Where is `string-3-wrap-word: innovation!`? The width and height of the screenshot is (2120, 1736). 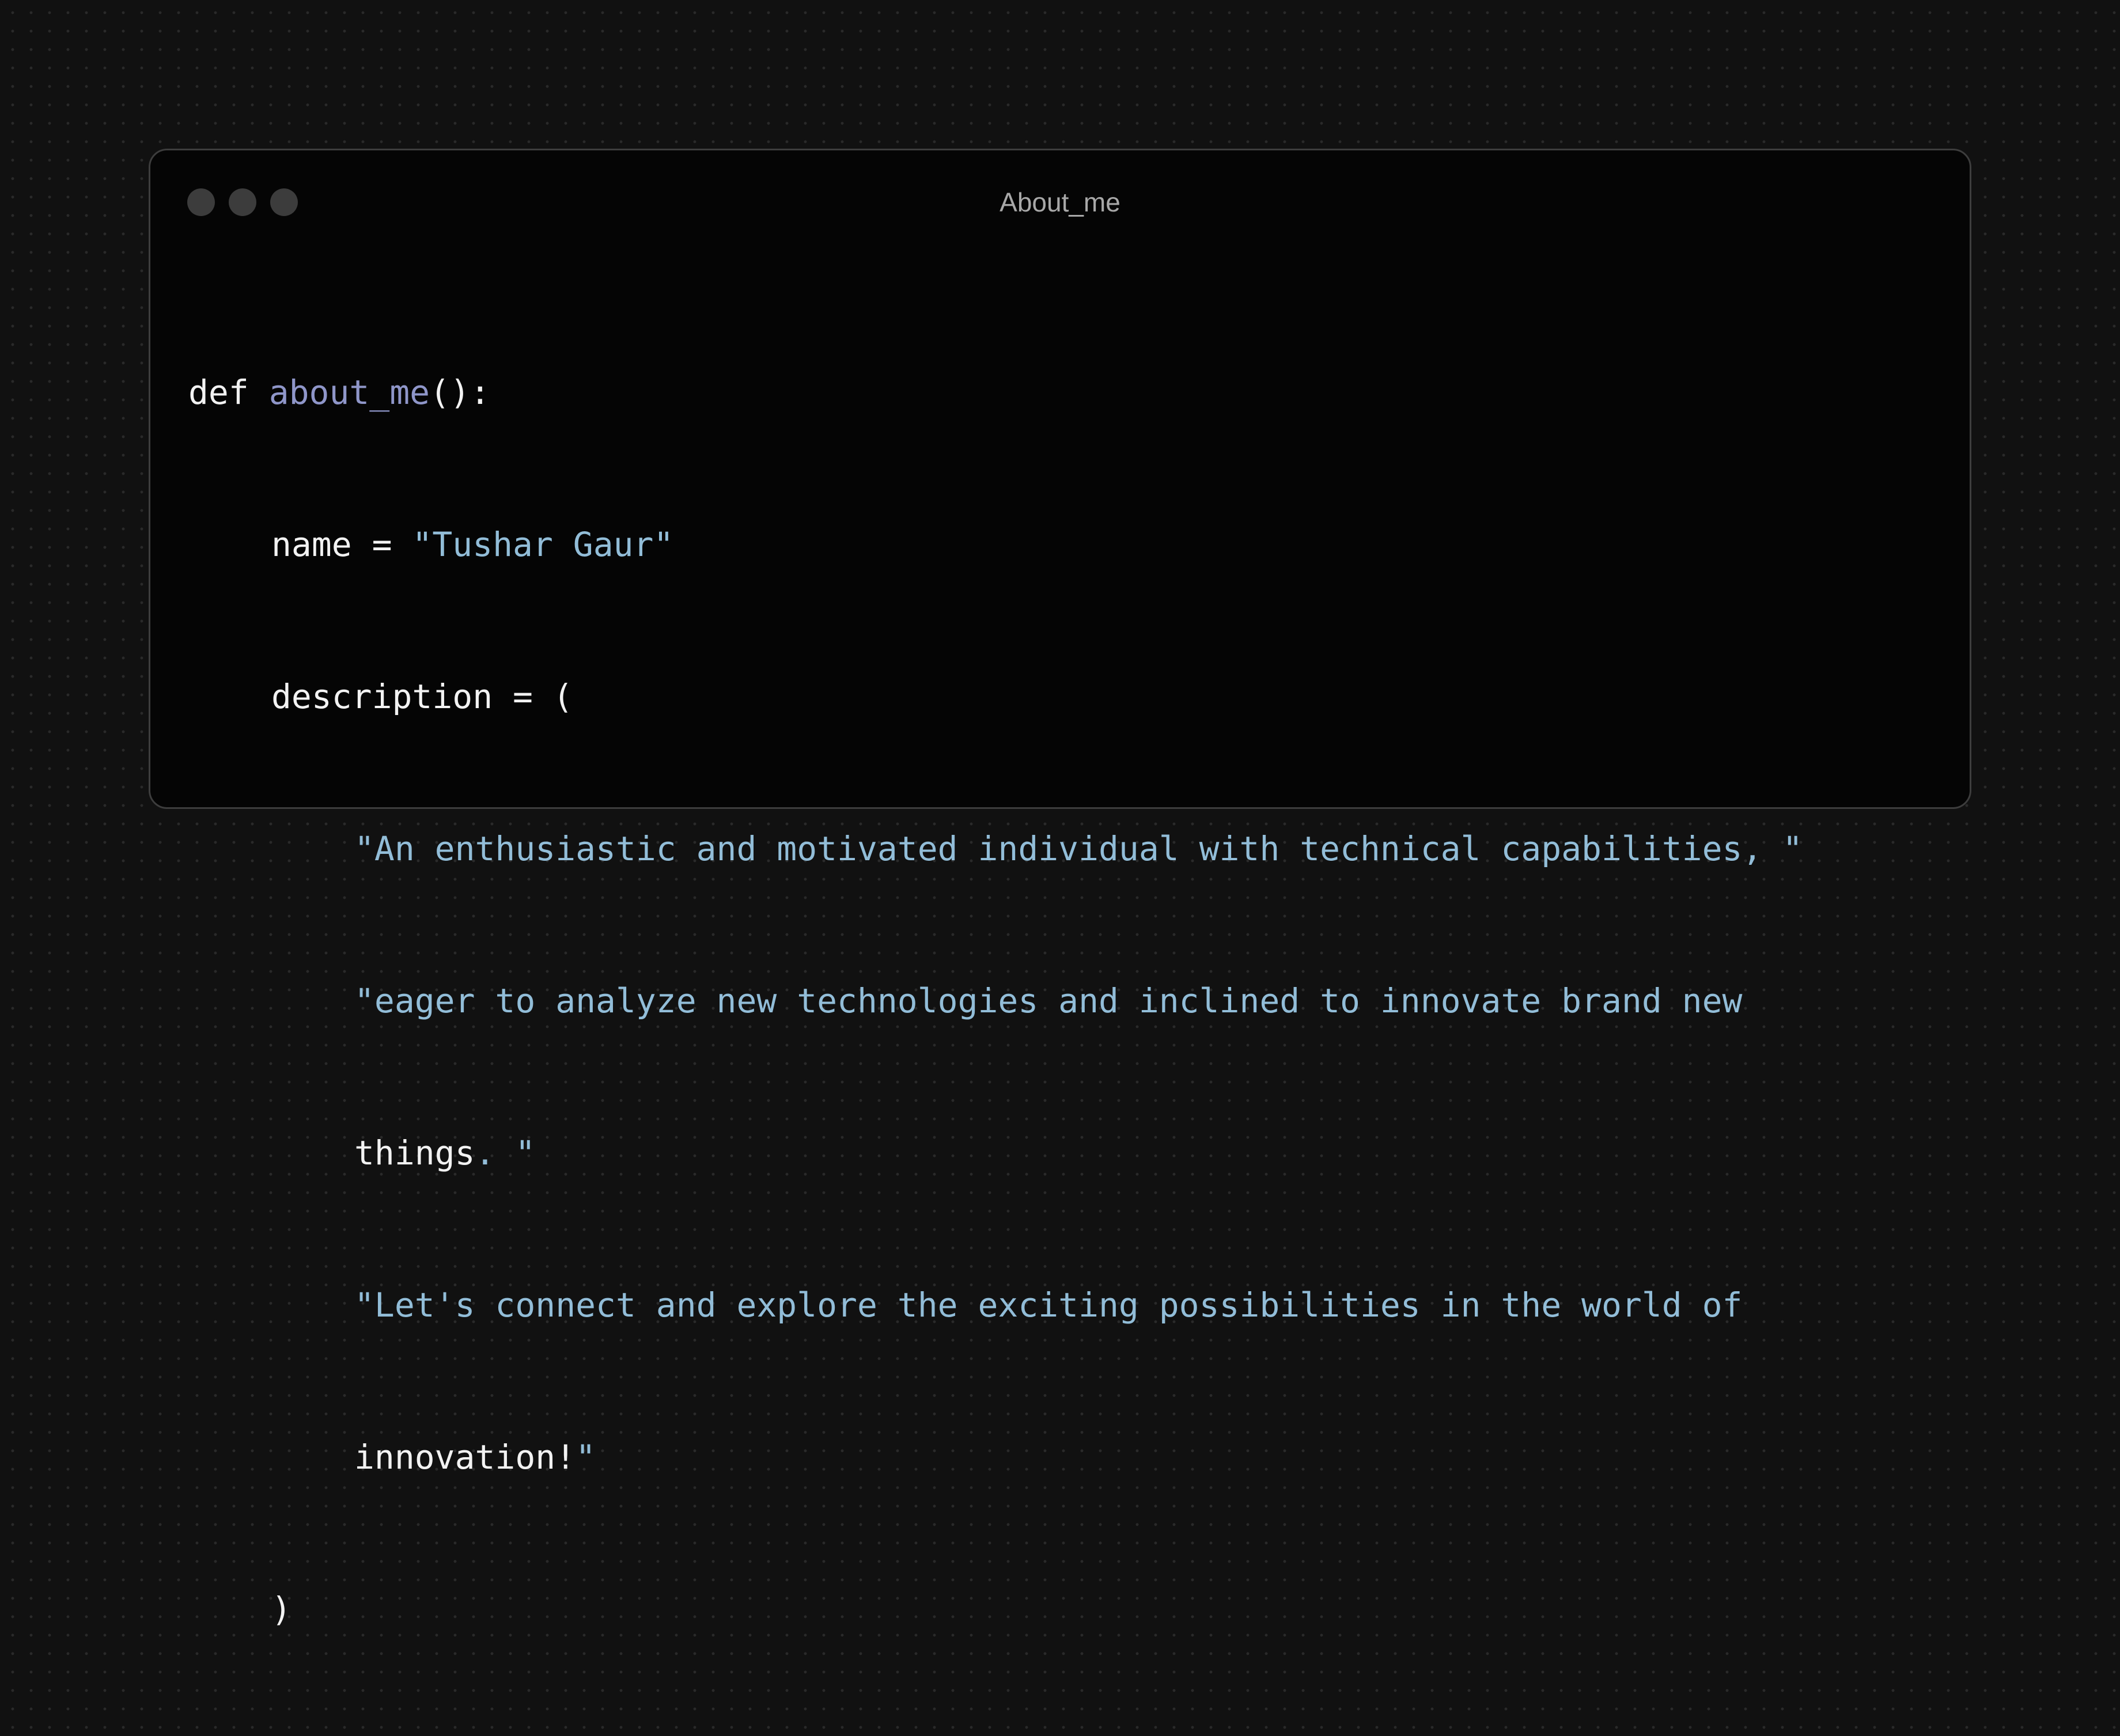
string-3-wrap-word: innovation! is located at coordinates (465, 1457).